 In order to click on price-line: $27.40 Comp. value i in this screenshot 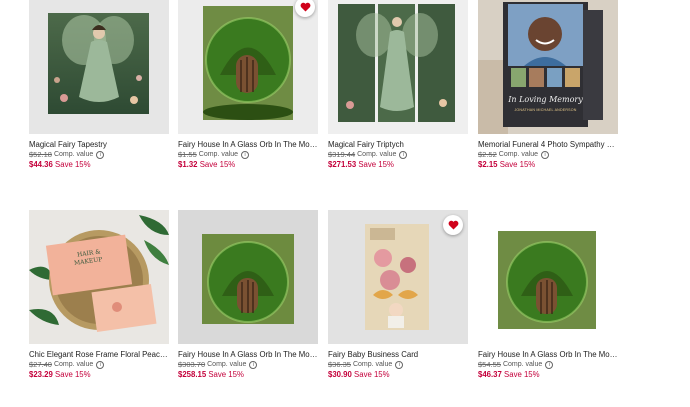, I will do `click(99, 364)`.